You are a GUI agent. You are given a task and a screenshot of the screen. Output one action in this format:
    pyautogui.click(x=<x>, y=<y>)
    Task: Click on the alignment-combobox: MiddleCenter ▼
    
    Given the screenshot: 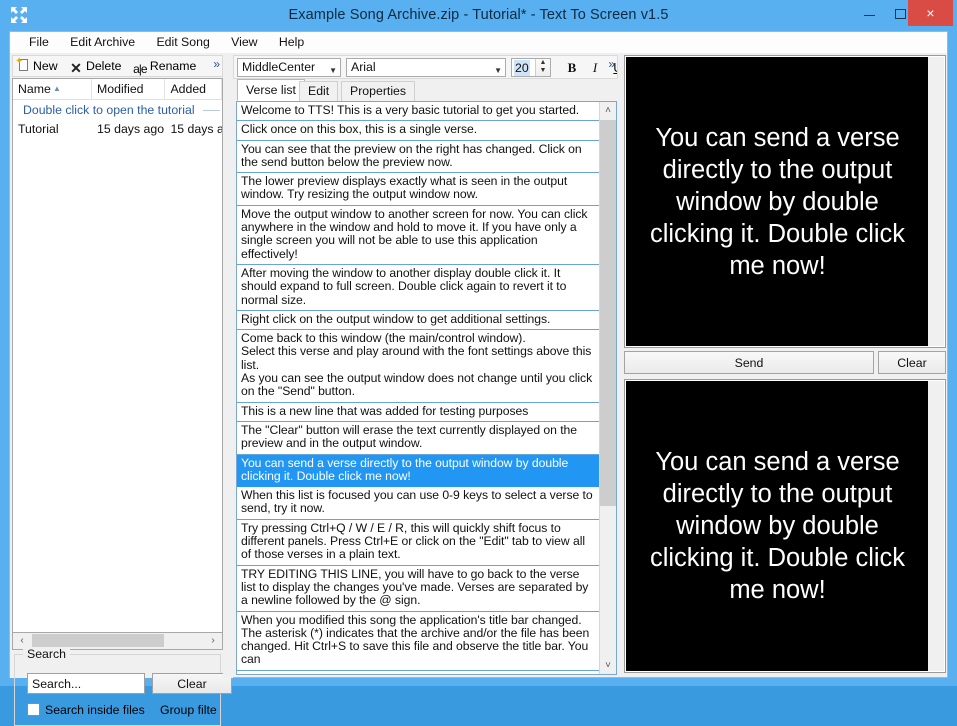 What is the action you would take?
    pyautogui.click(x=289, y=67)
    